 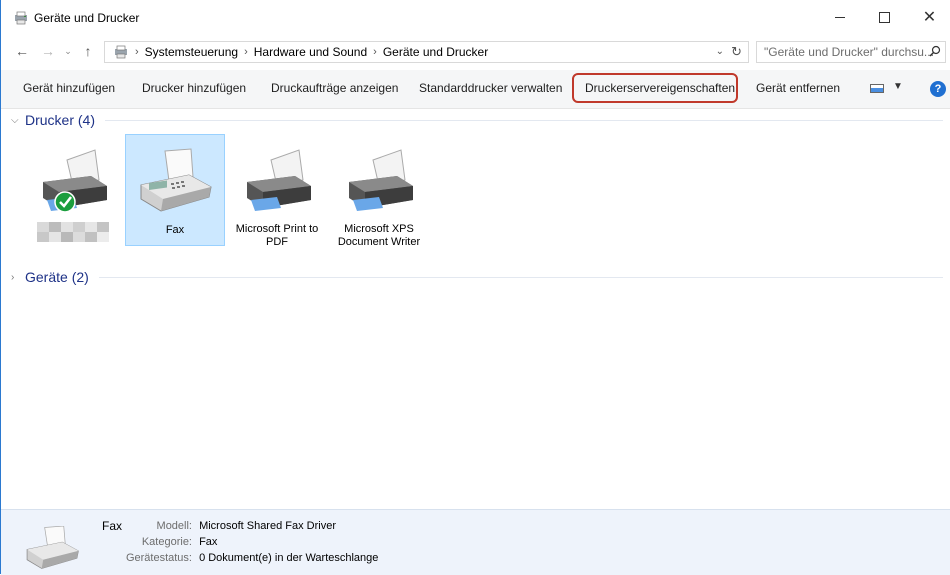 I want to click on details-model-row: Modell: Microsoft Shared Fax Driver, so click(x=242, y=526).